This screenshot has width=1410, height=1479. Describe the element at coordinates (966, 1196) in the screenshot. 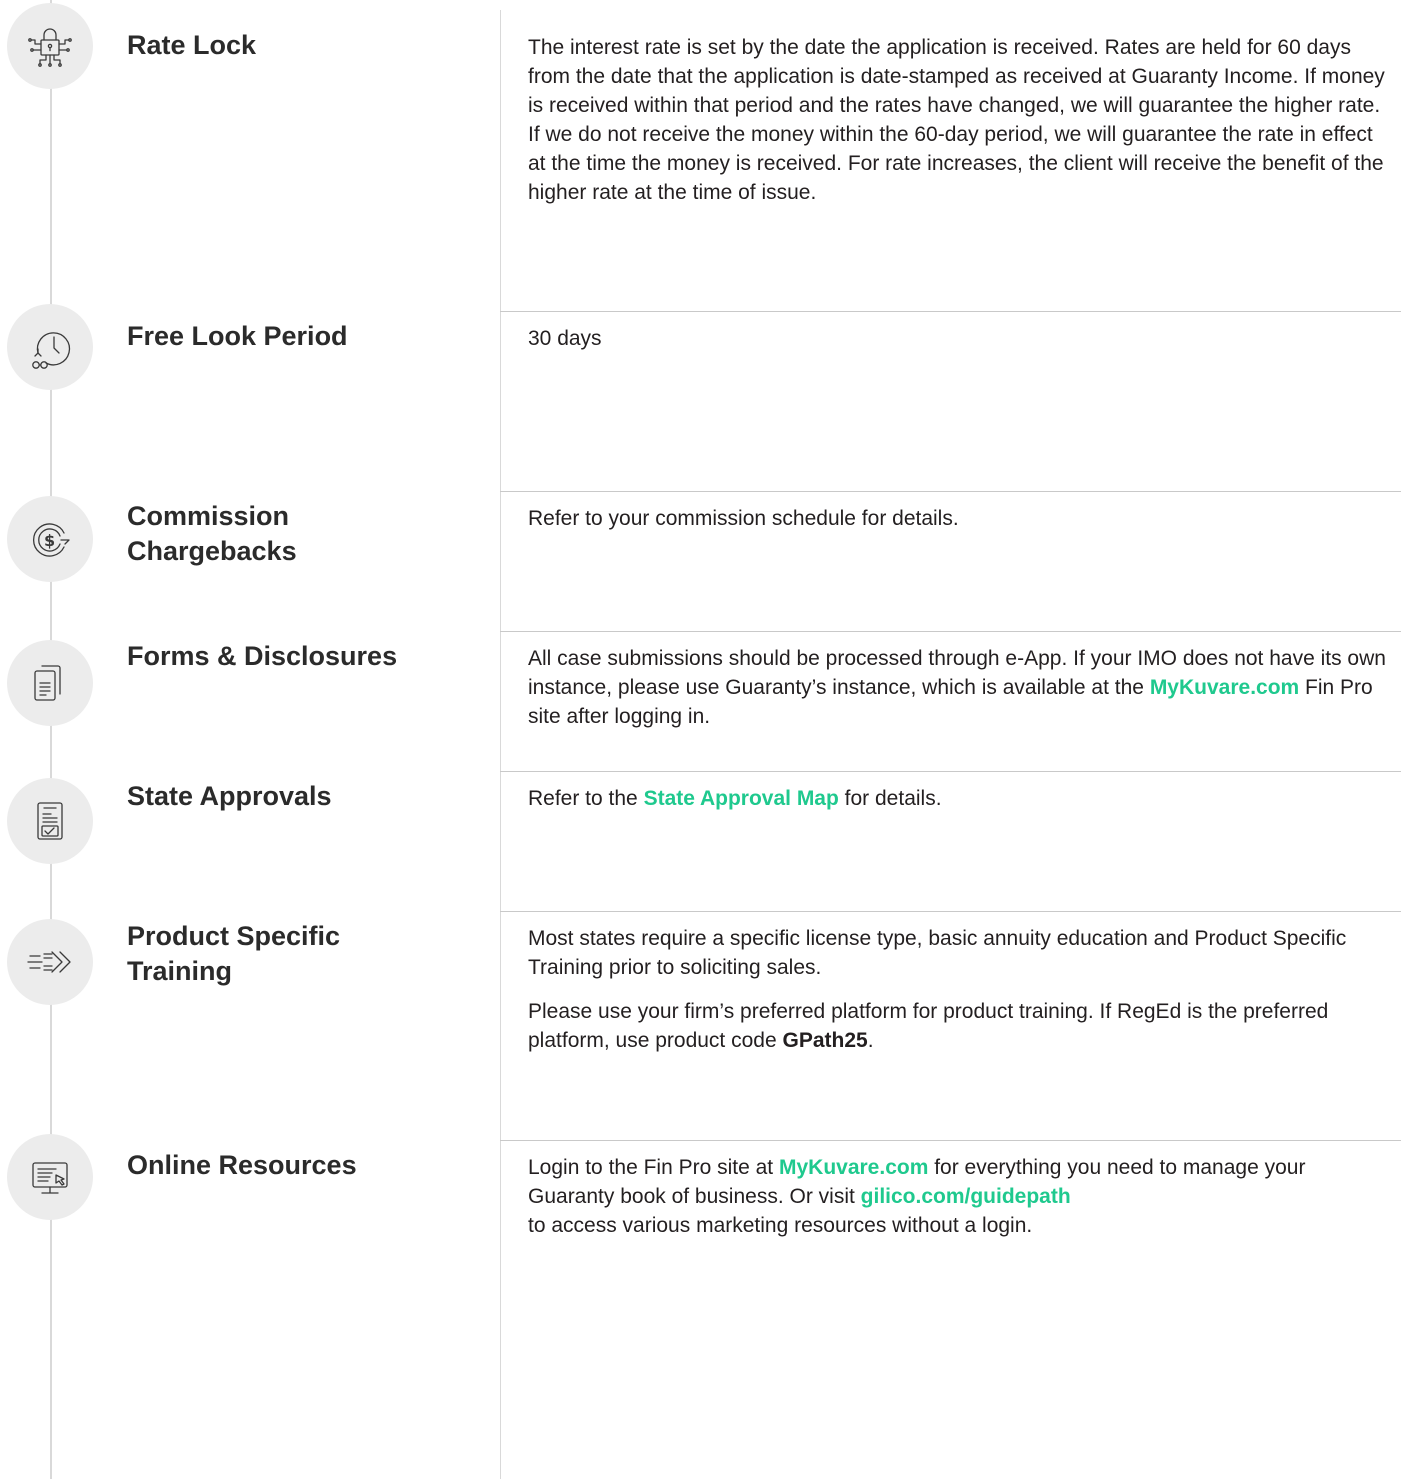

I see `gilico-guidepath-link: gilico.com/guidepath` at that location.